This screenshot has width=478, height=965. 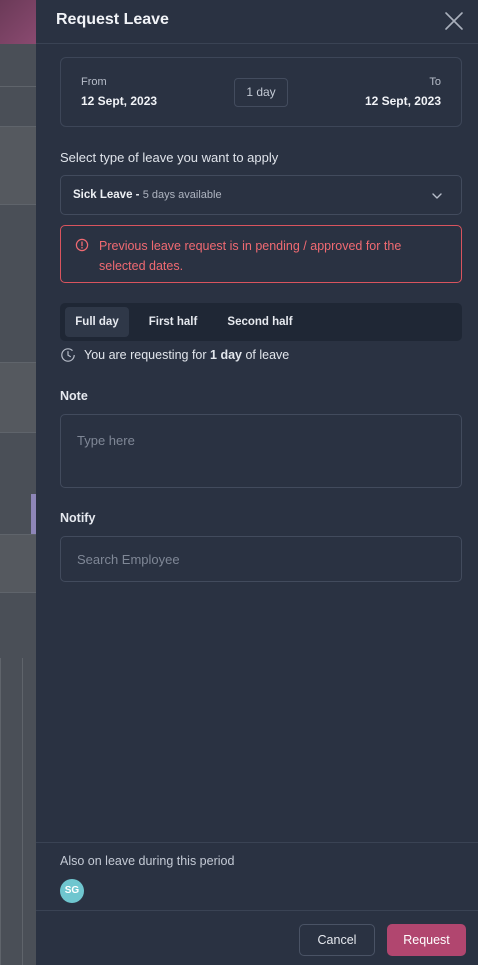 I want to click on drawer-title: Request Leave, so click(x=112, y=19).